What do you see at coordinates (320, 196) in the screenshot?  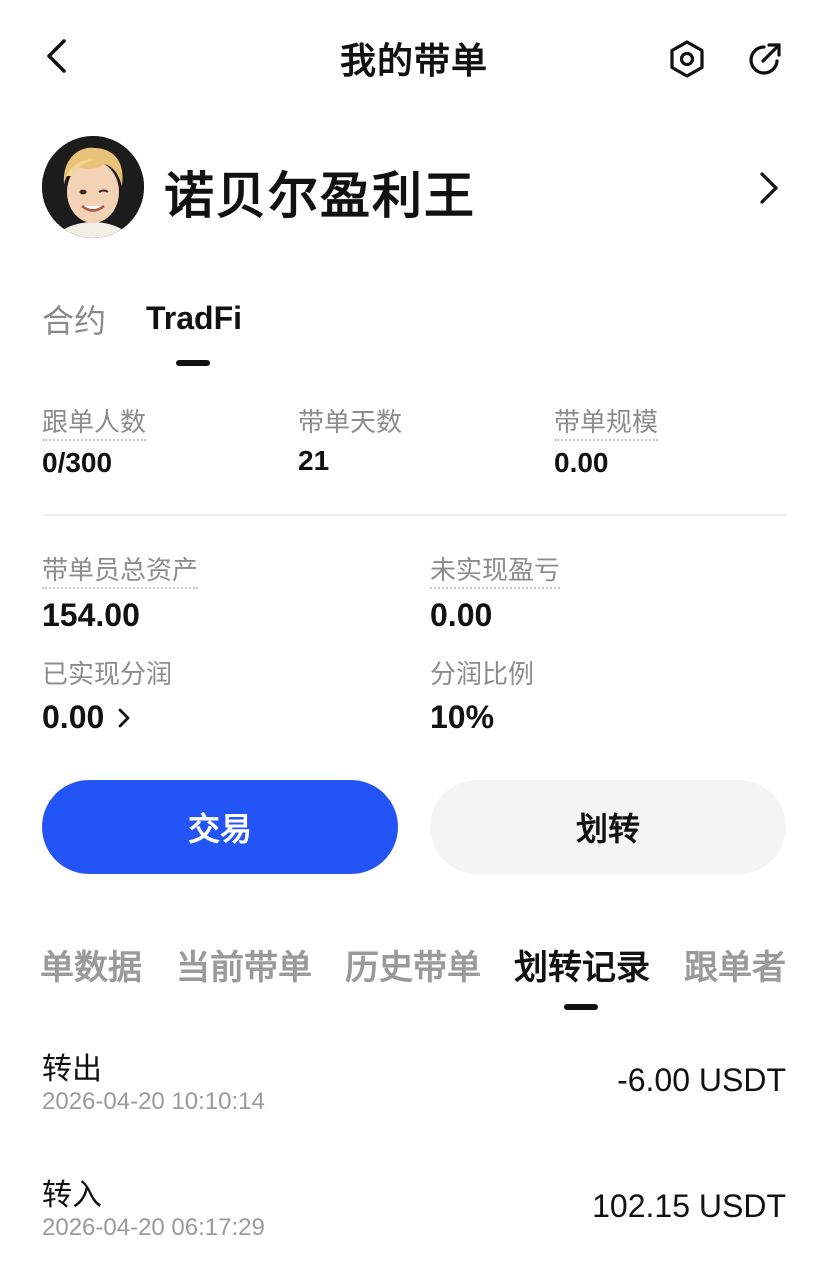 I see `username: 诺贝尔盈利王` at bounding box center [320, 196].